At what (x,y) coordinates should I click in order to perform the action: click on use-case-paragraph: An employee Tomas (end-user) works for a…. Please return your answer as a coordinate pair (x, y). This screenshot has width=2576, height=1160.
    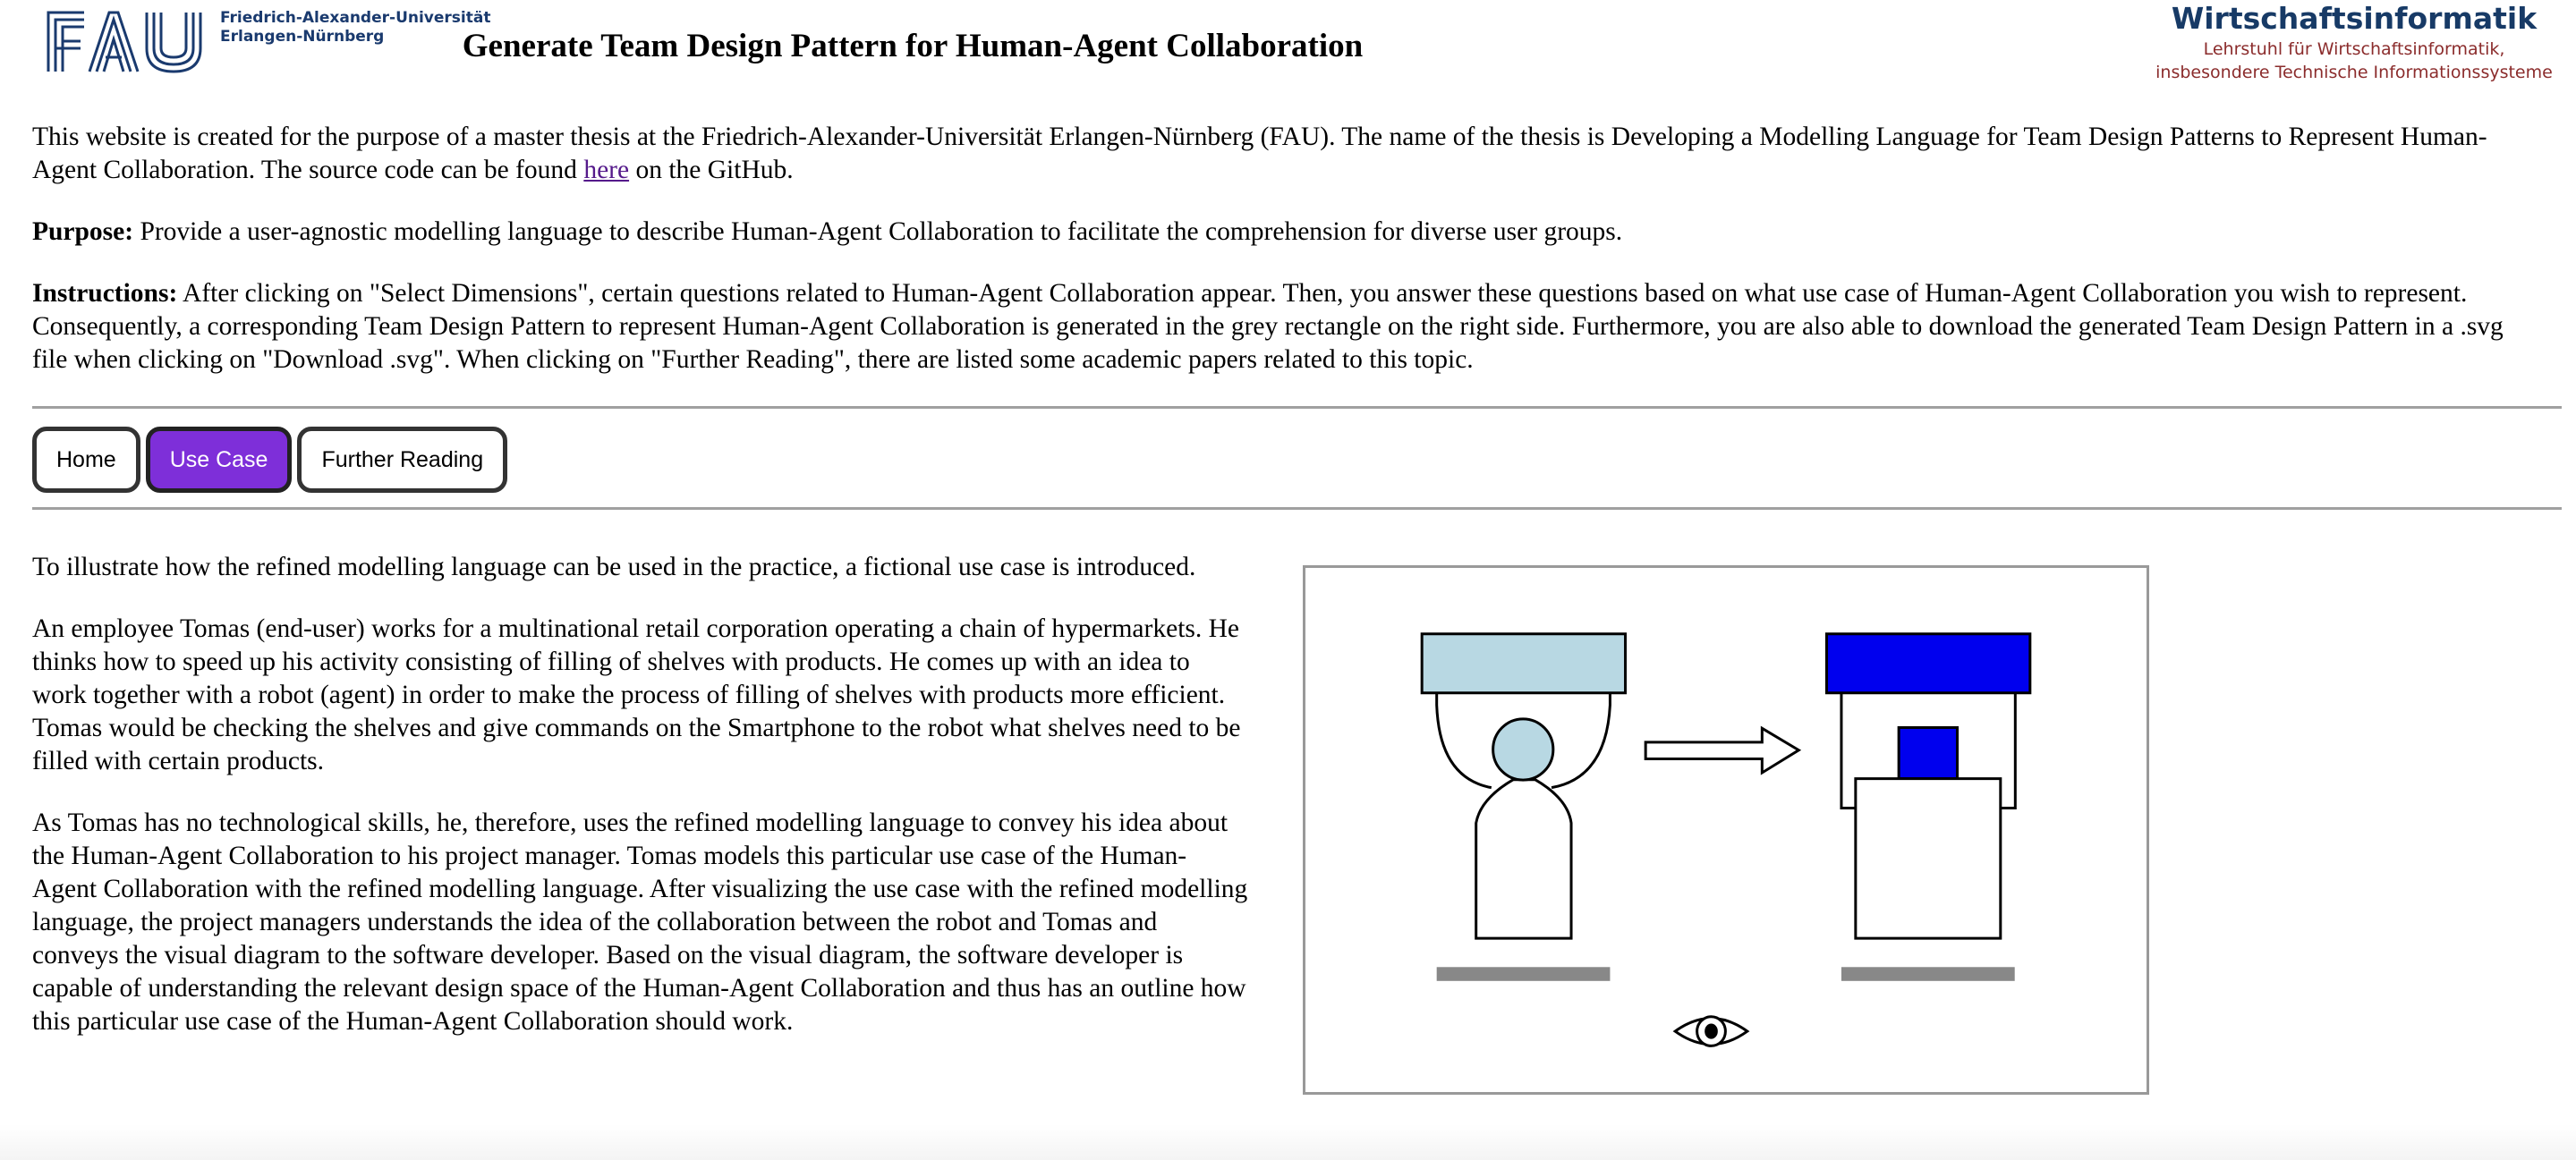
    Looking at the image, I should click on (636, 694).